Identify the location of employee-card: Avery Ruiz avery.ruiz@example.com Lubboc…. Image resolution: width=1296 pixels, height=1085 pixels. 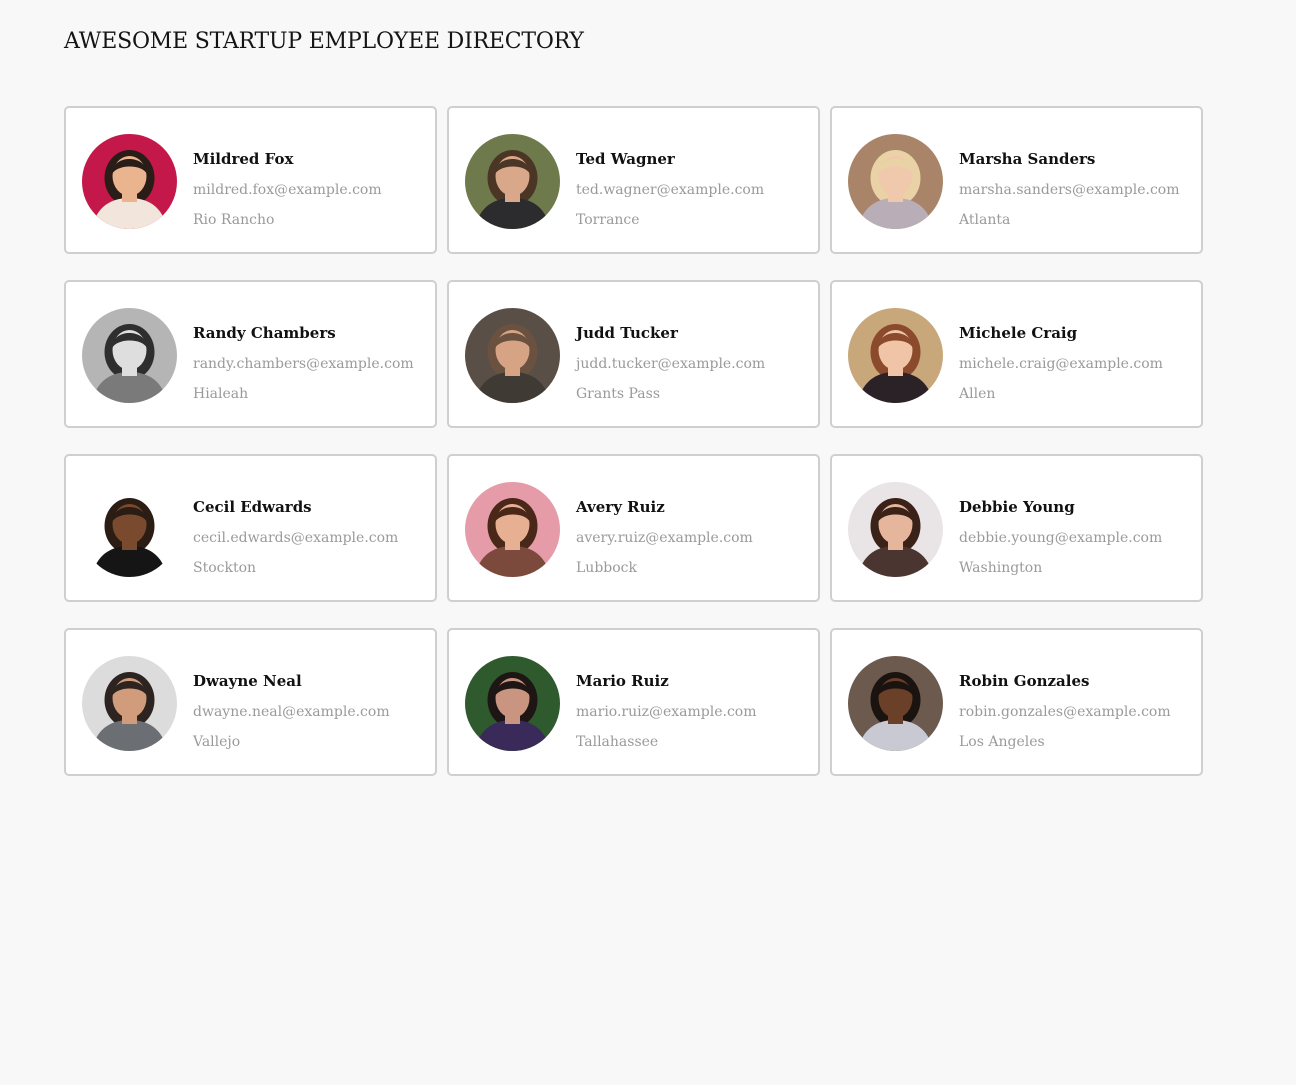
(633, 528).